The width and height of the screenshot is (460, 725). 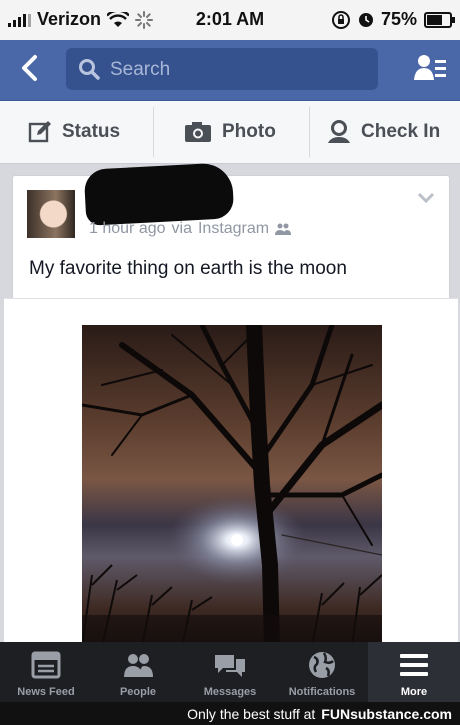 I want to click on back-button, so click(x=29, y=69).